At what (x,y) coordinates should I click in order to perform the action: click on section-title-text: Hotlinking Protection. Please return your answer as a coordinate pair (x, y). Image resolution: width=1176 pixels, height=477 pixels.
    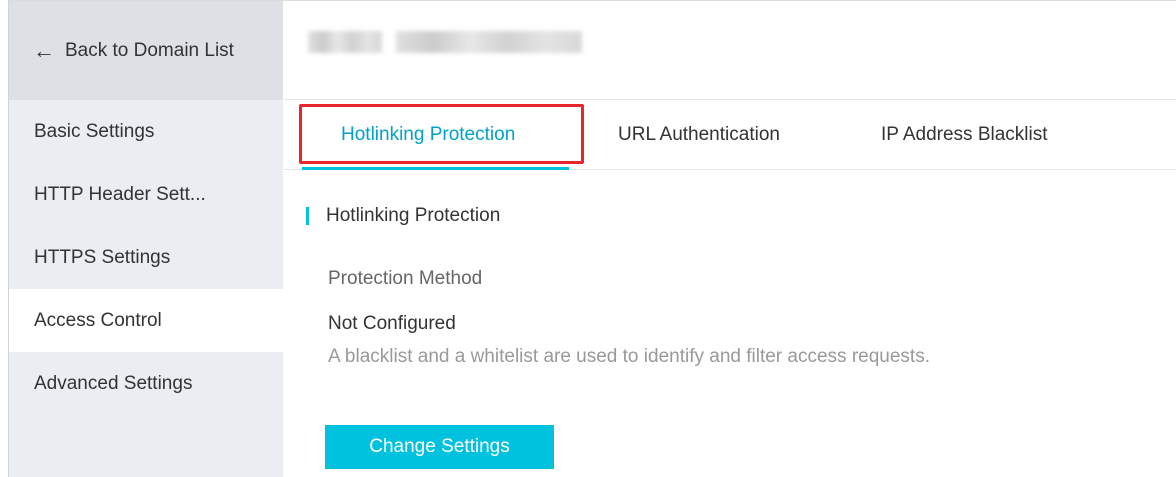
    Looking at the image, I should click on (413, 215).